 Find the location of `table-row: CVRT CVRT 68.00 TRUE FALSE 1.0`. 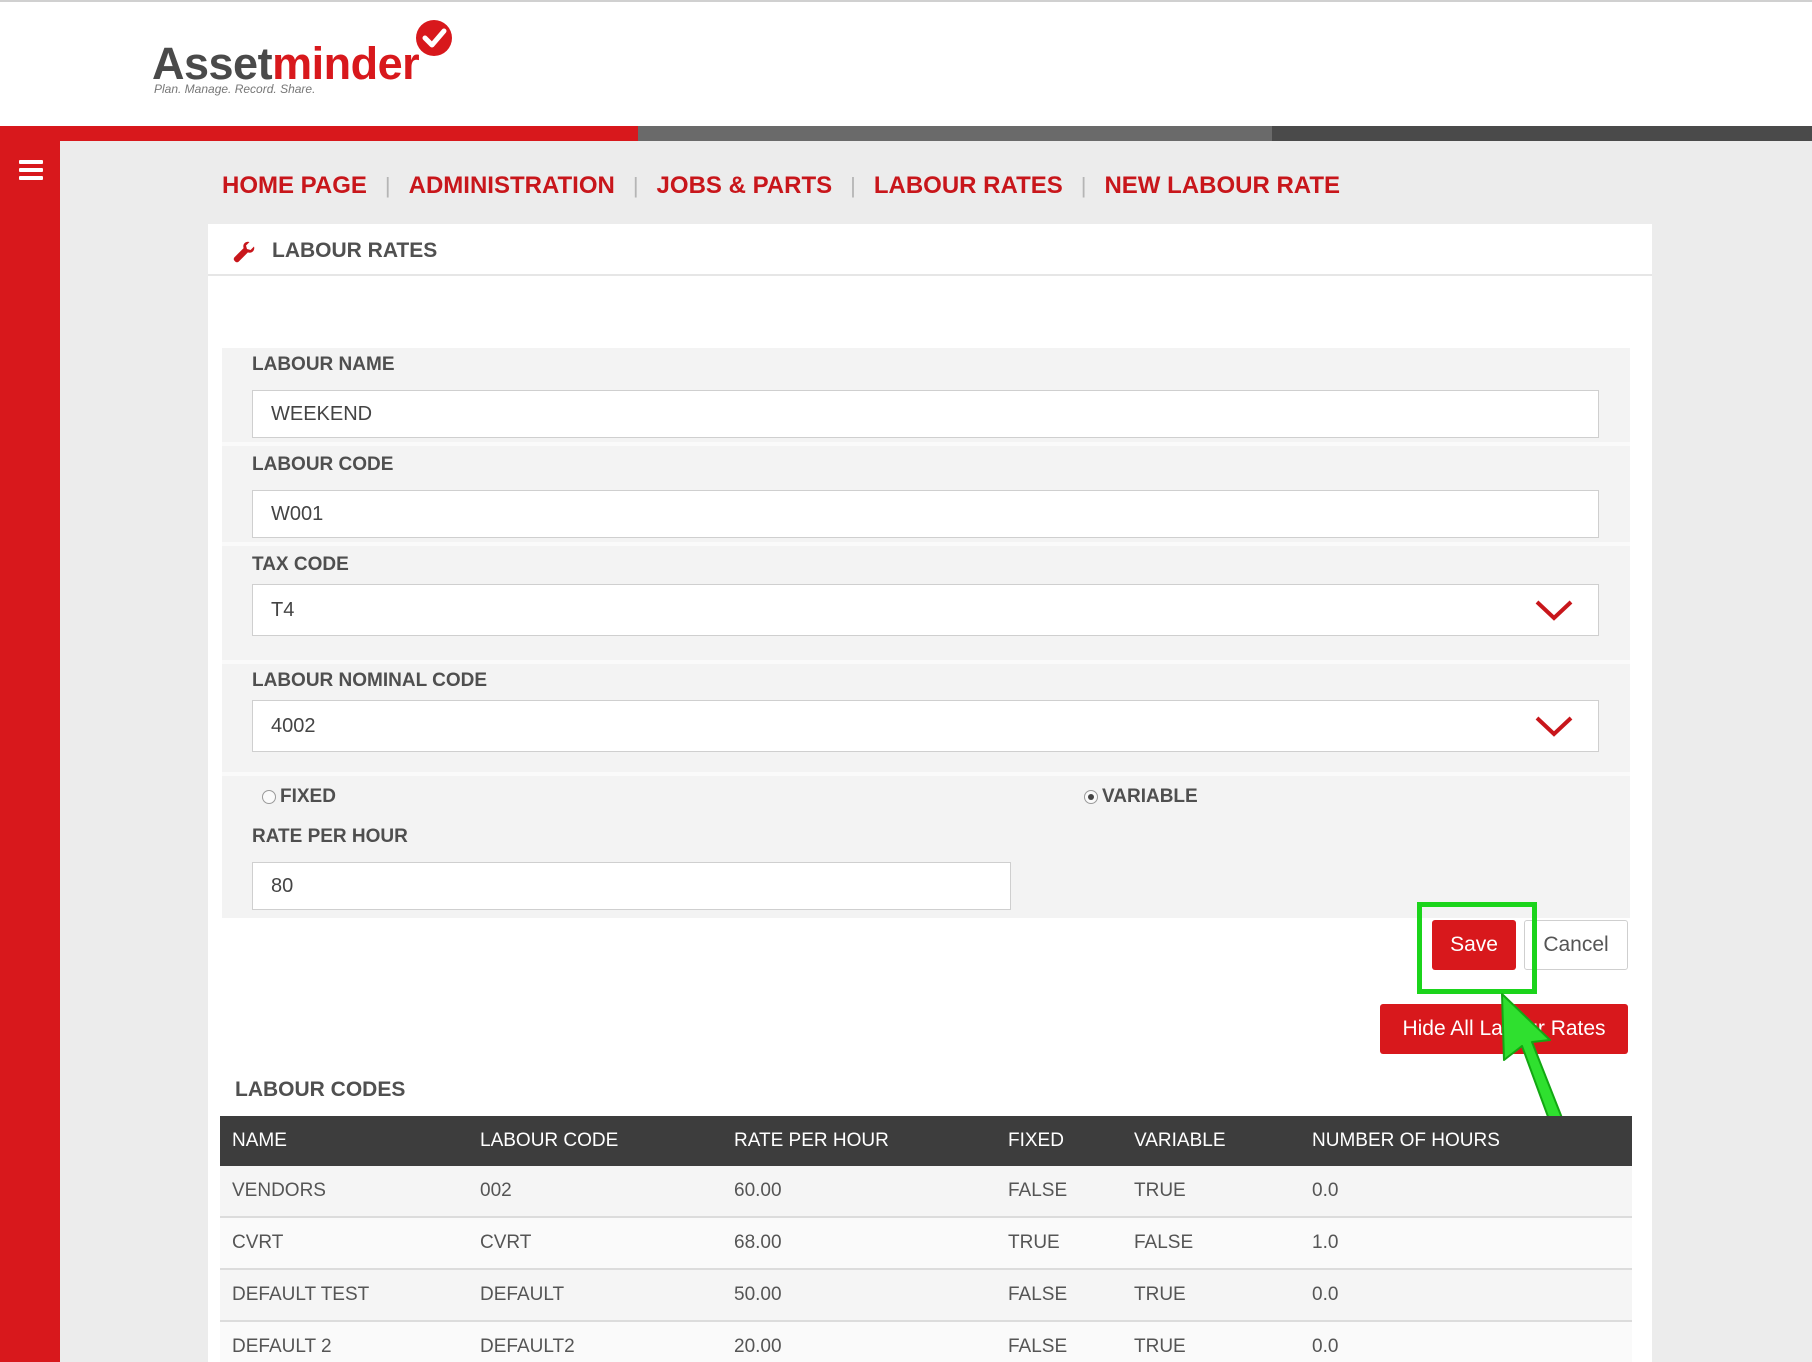

table-row: CVRT CVRT 68.00 TRUE FALSE 1.0 is located at coordinates (926, 1244).